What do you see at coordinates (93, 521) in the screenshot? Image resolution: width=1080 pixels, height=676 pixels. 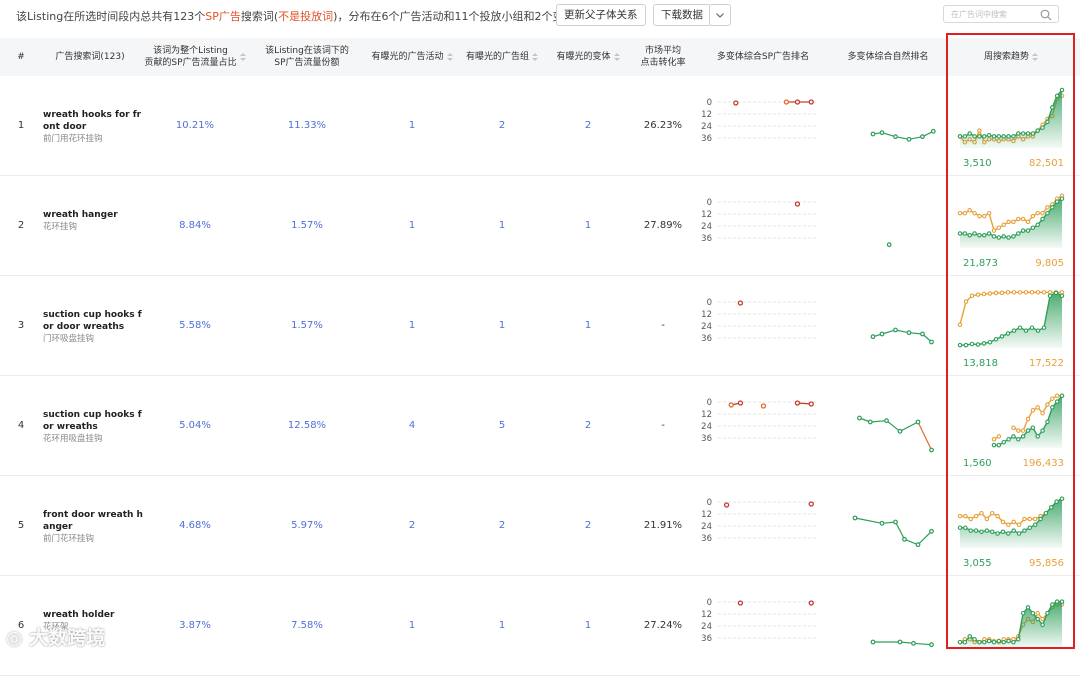 I see `keyword-en: front door wreath hanger` at bounding box center [93, 521].